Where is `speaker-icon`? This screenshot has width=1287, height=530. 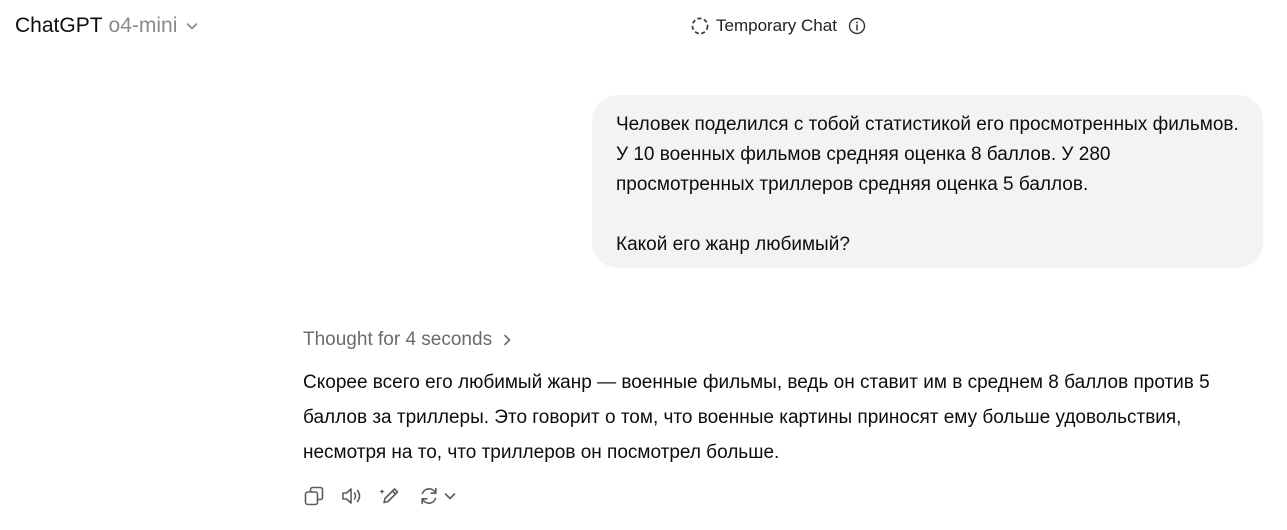 speaker-icon is located at coordinates (352, 496).